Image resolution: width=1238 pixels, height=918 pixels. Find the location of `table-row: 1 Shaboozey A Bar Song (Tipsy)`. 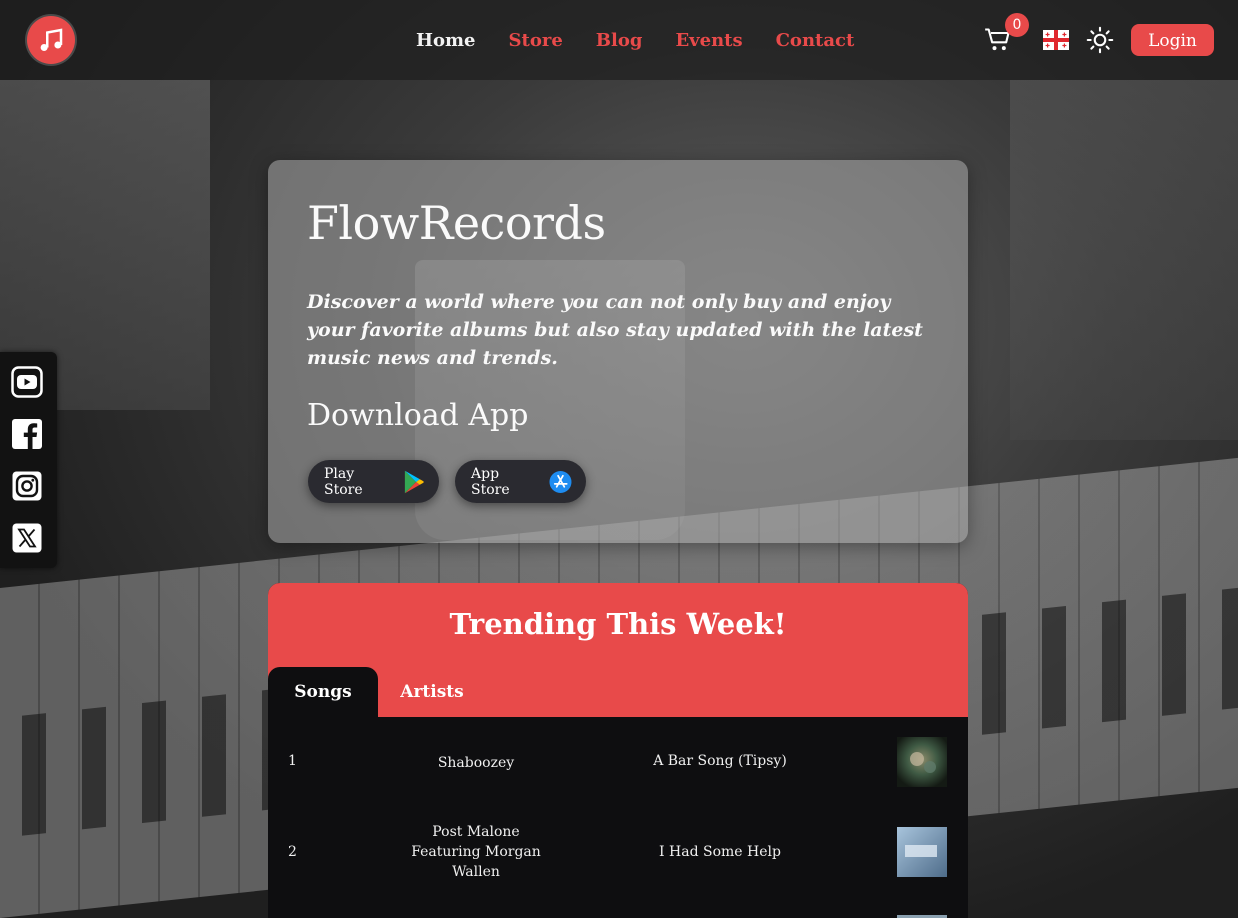

table-row: 1 Shaboozey A Bar Song (Tipsy) is located at coordinates (618, 762).